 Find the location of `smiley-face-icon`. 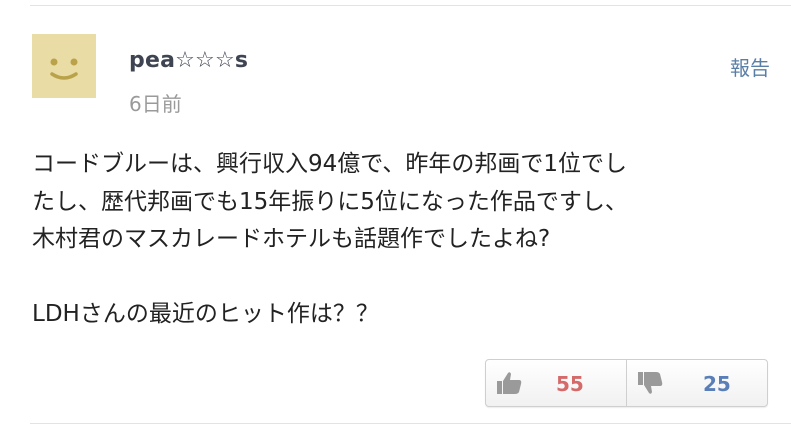

smiley-face-icon is located at coordinates (64, 69).